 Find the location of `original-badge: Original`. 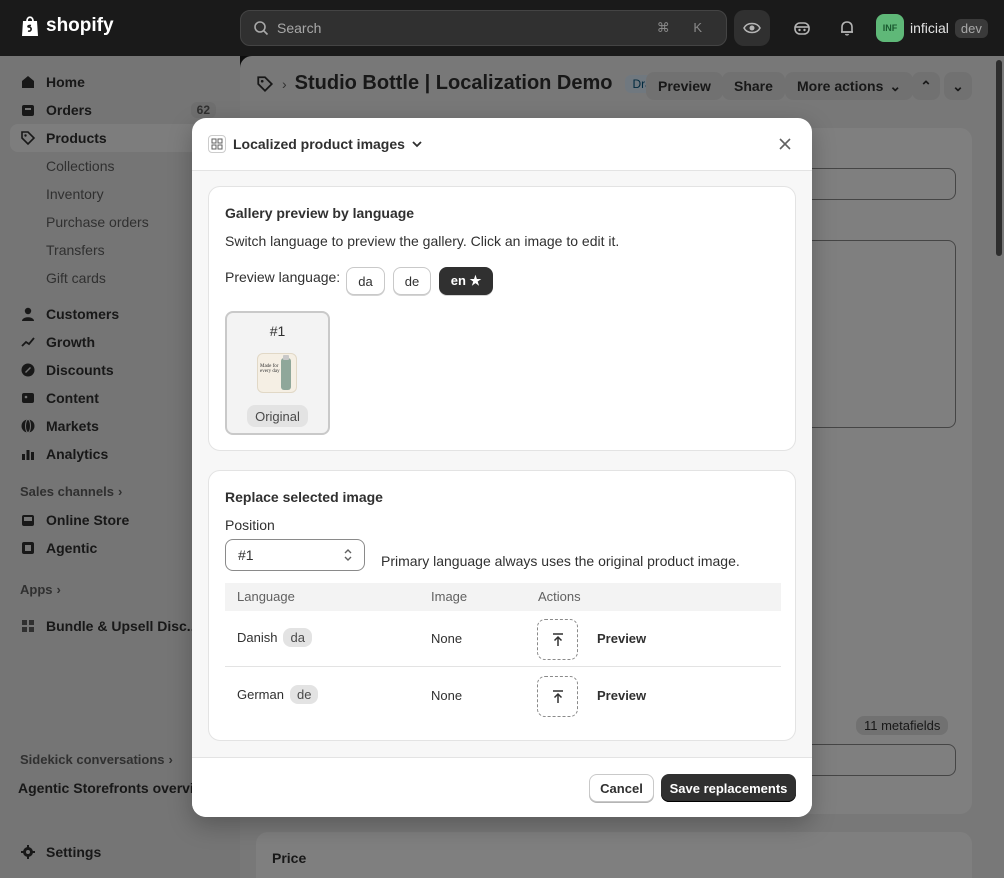

original-badge: Original is located at coordinates (277, 416).